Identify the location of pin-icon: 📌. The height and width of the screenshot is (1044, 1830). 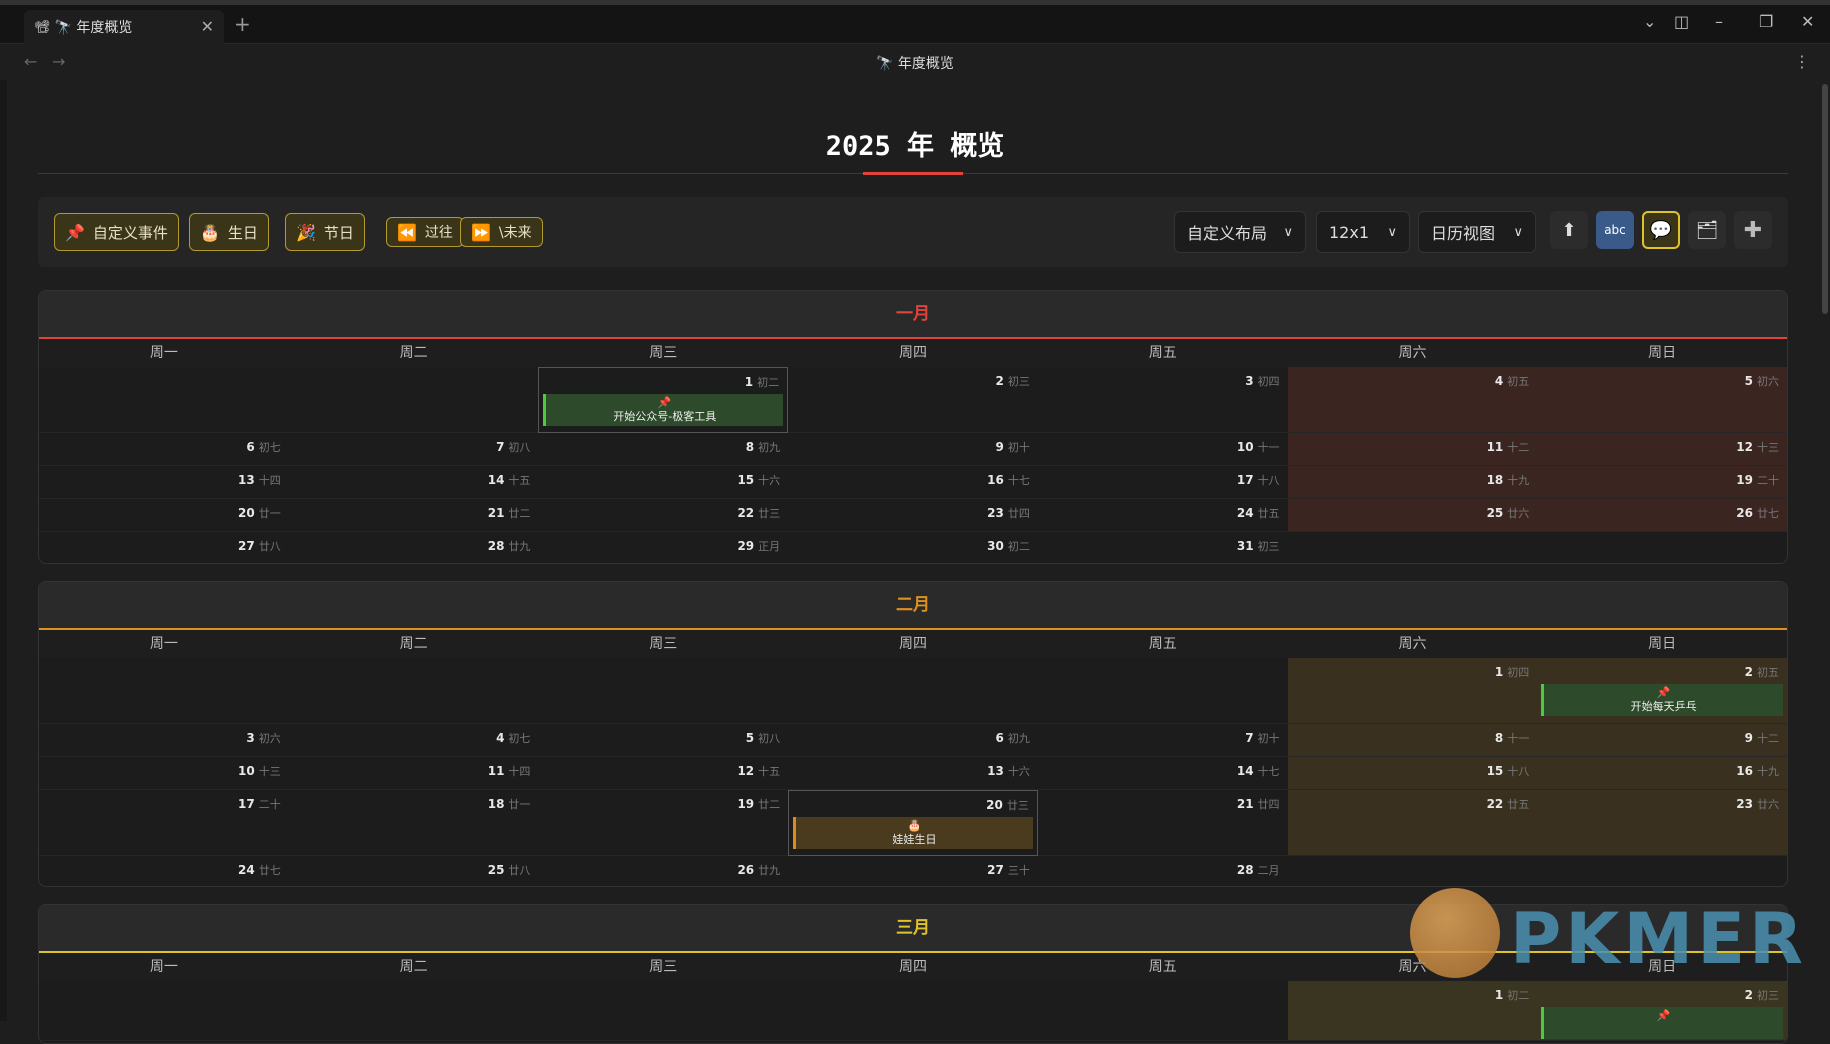
(75, 232).